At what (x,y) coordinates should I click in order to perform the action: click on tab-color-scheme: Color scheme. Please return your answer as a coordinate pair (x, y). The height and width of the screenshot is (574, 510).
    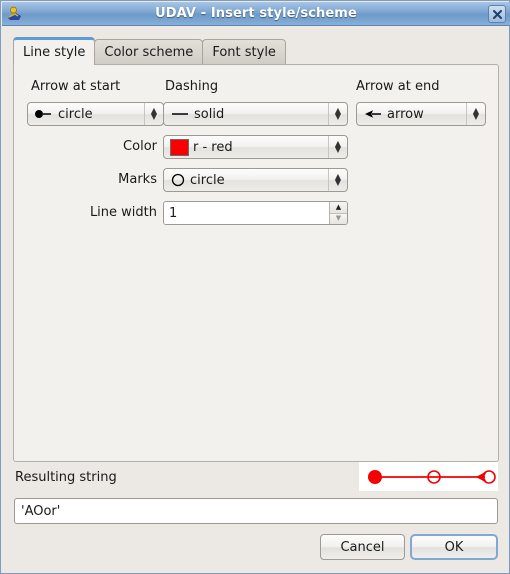
    Looking at the image, I should click on (149, 52).